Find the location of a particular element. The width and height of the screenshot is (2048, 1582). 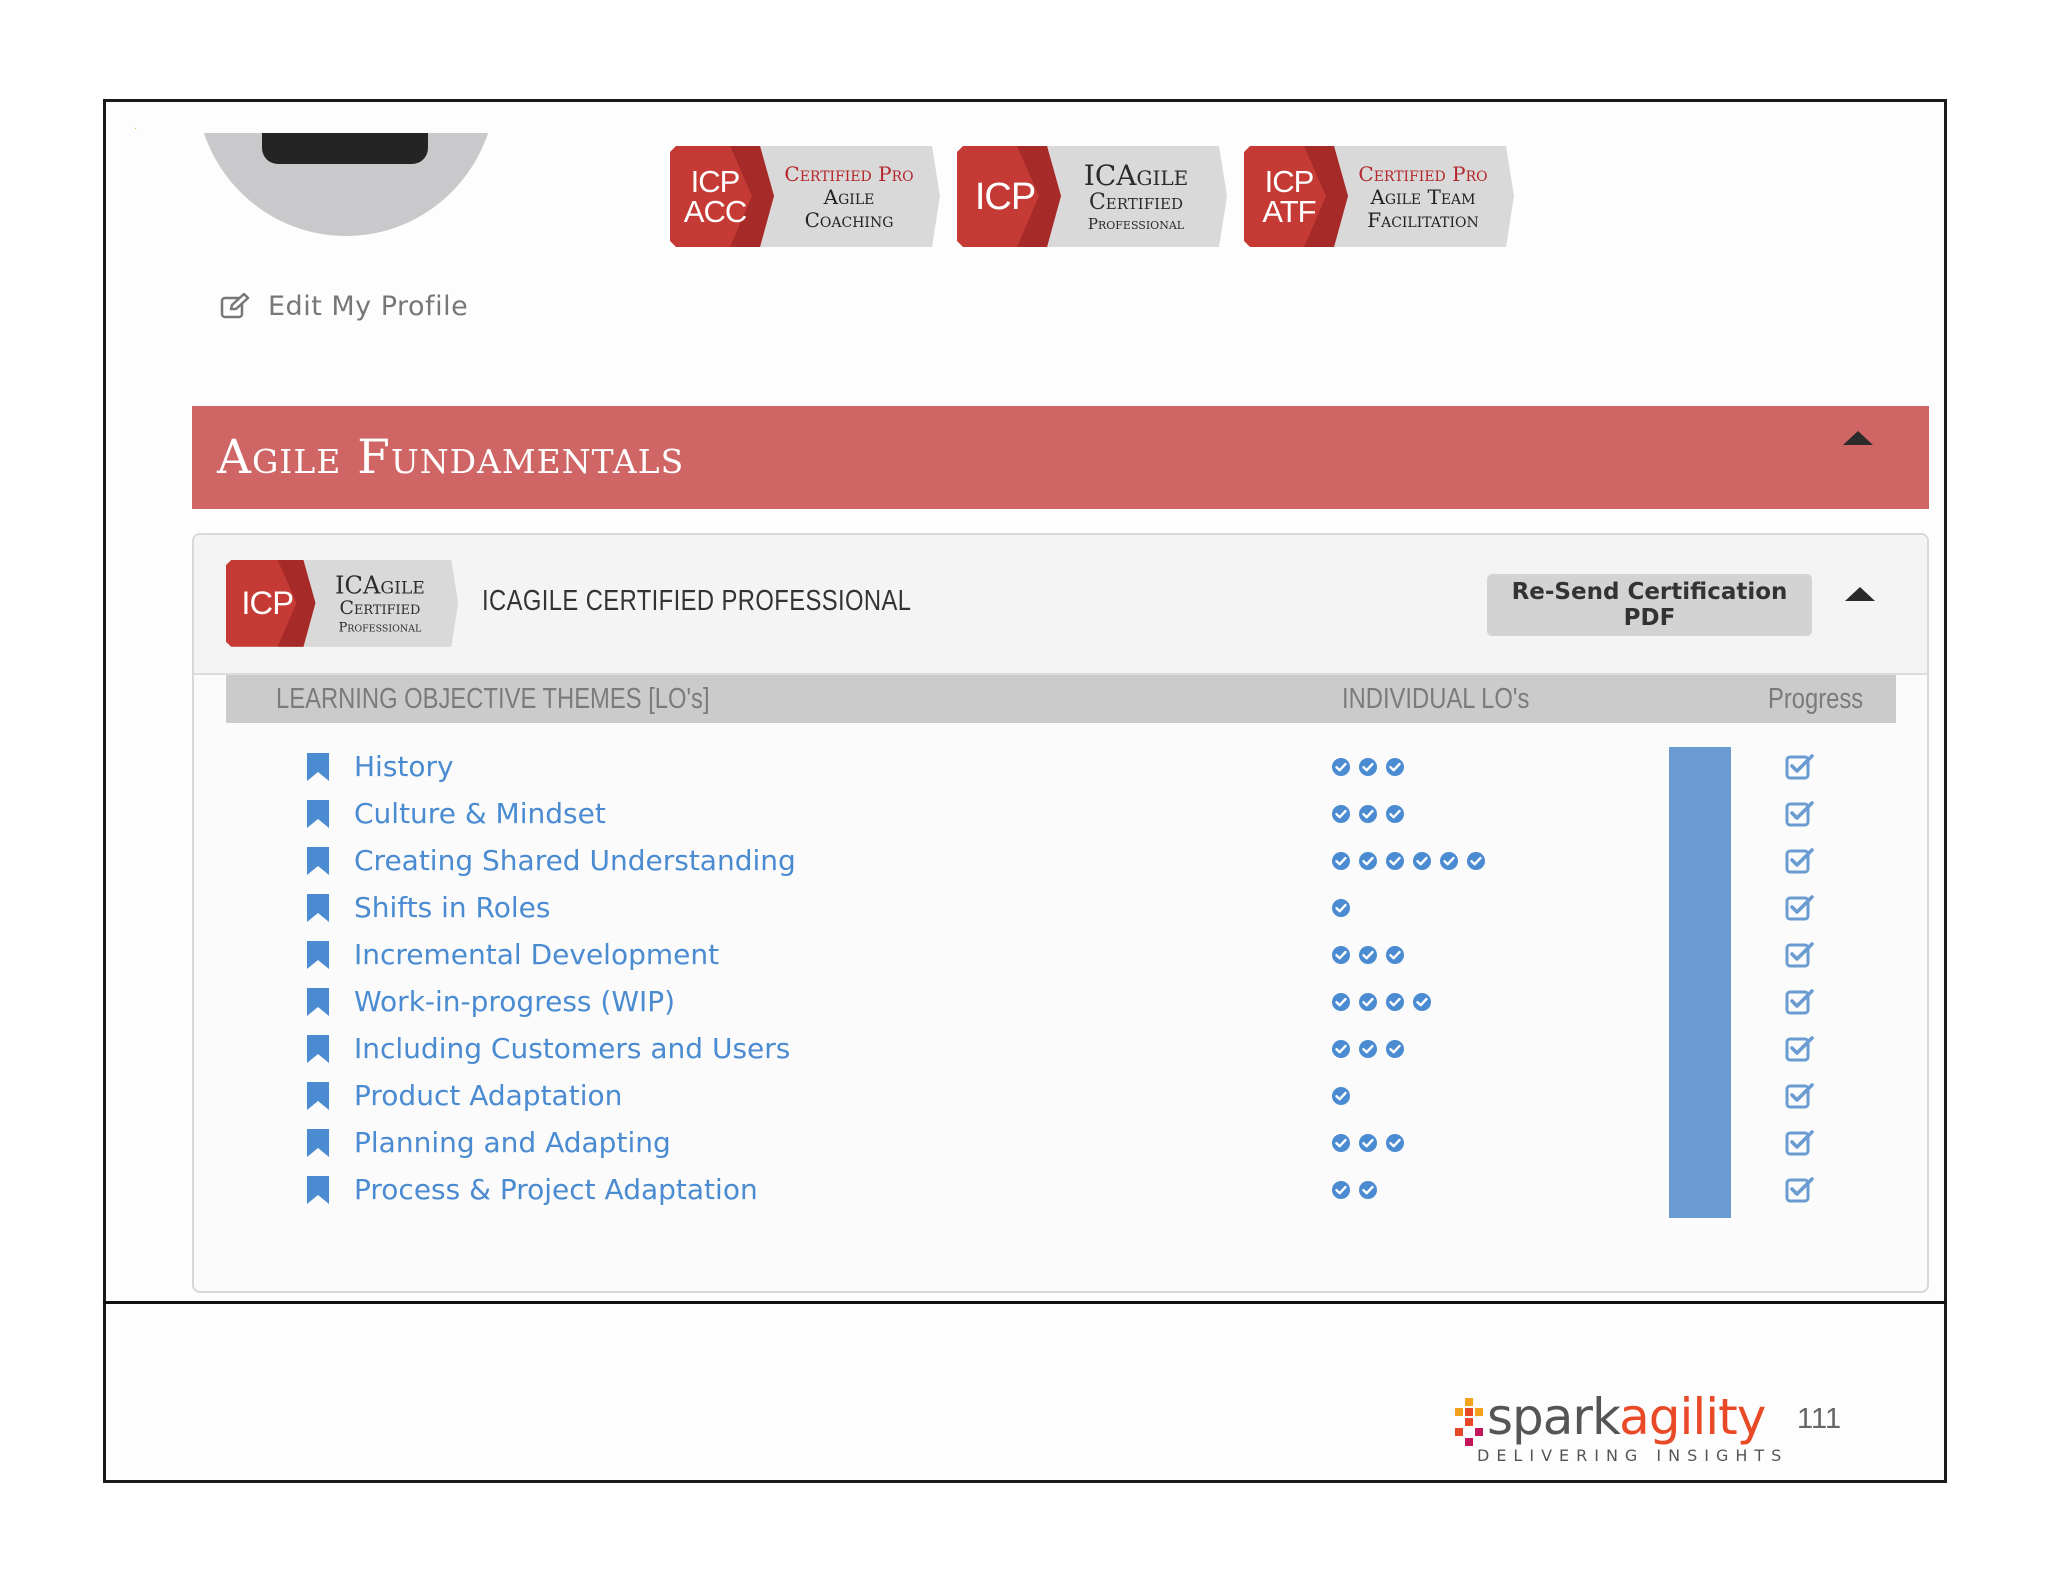

lo-theme-link: Product Adaptation is located at coordinates (488, 1095).